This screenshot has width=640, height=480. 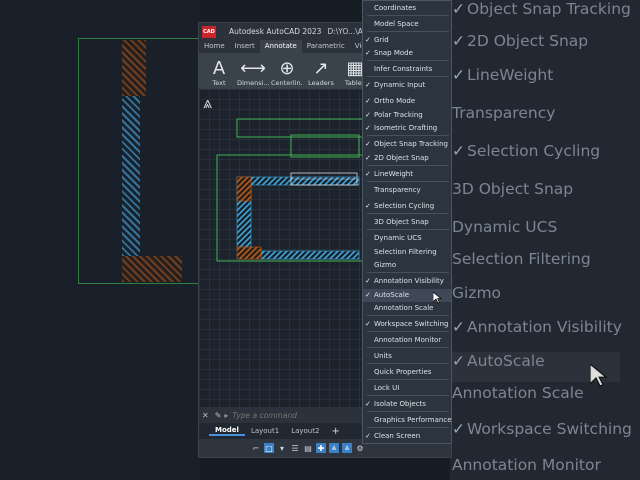 I want to click on menu-item-snap-mode: ✓ Snap Mode, so click(x=407, y=53).